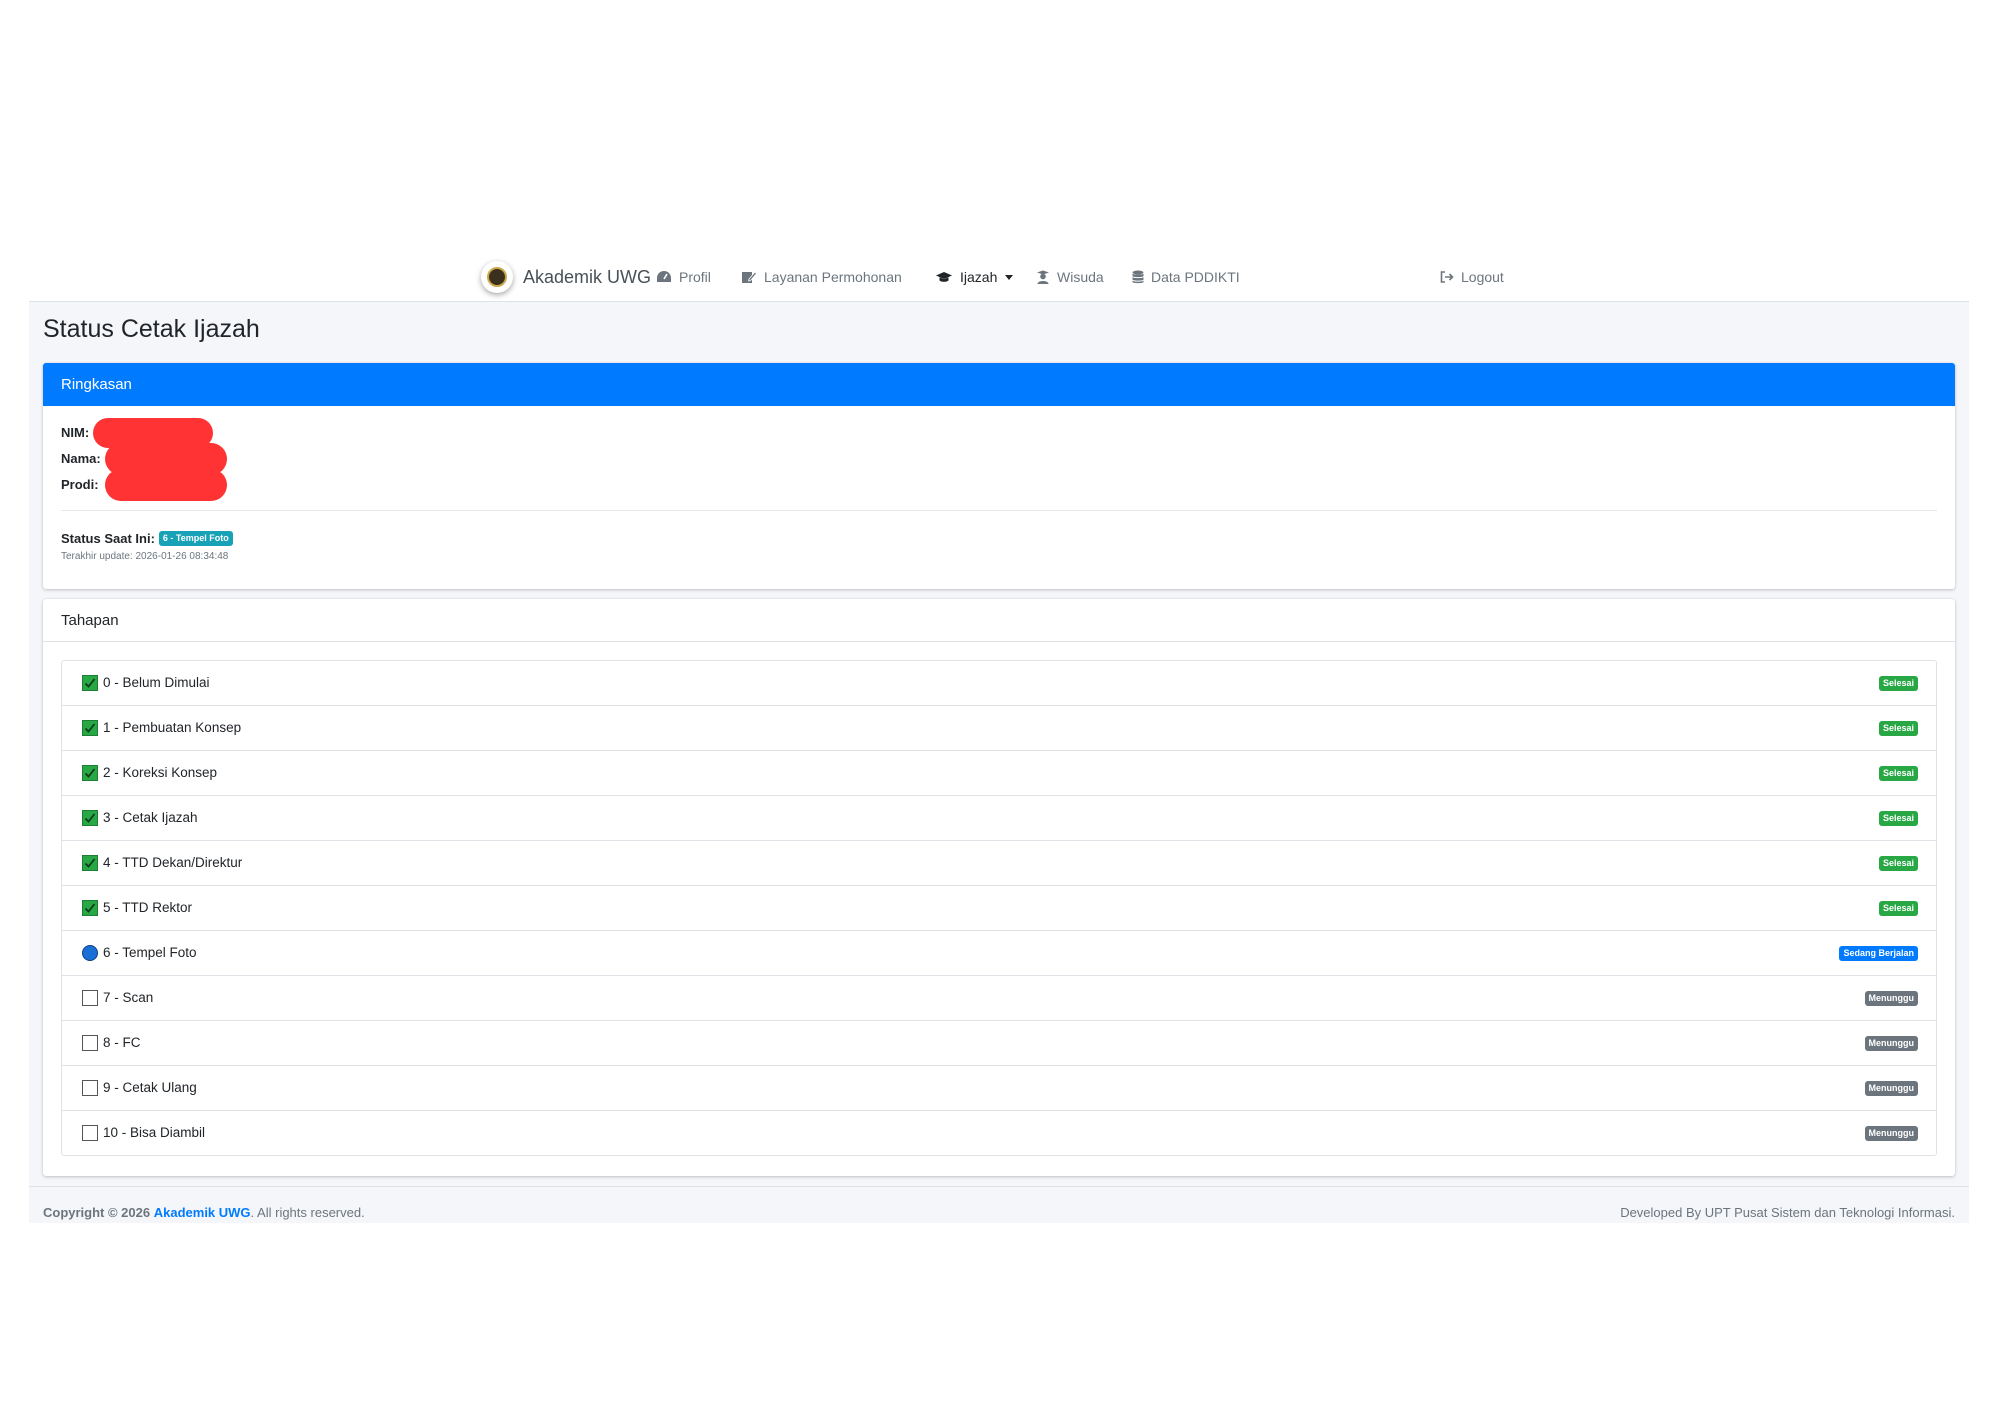  Describe the element at coordinates (173, 862) in the screenshot. I see `stage-label: 4 - TTD Dekan/Direktur` at that location.